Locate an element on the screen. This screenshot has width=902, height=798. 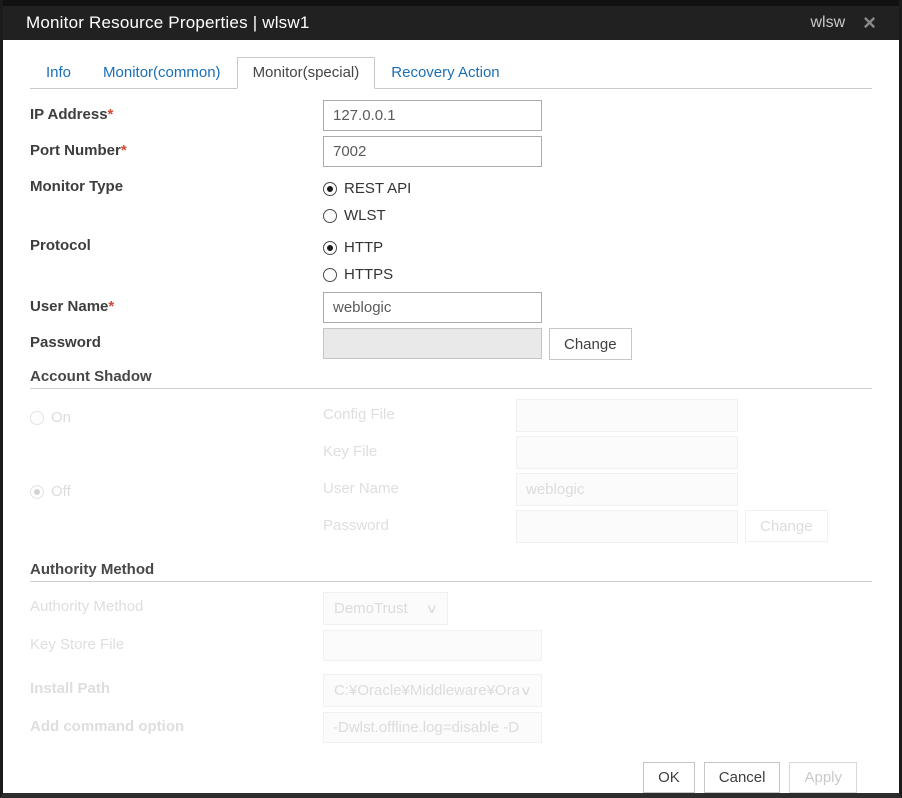
protocol-option-http: HTTP is located at coordinates (358, 247).